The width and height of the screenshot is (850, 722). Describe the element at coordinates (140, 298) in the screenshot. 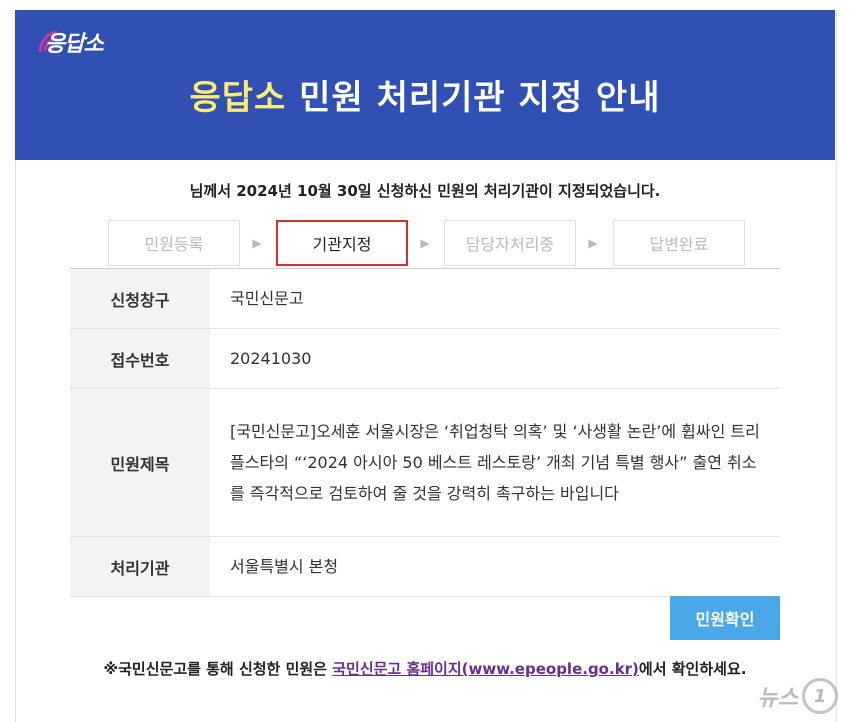

I see `row-label: 신청창구` at that location.